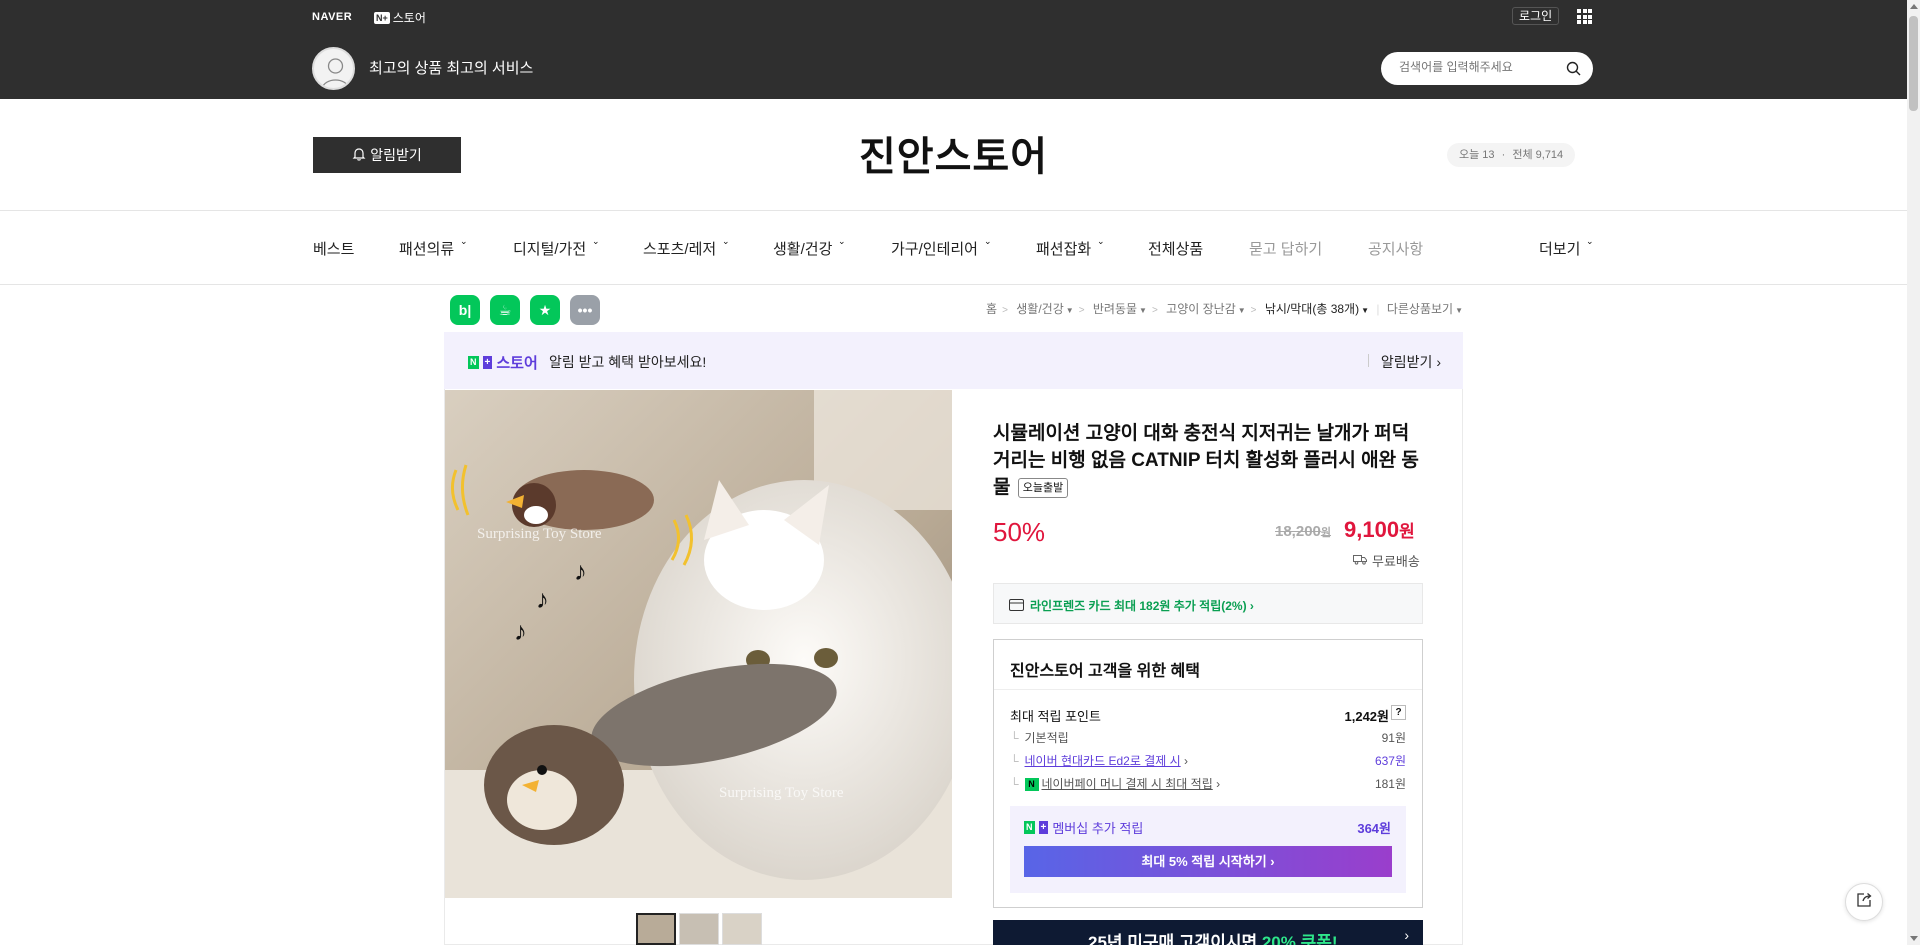  Describe the element at coordinates (1044, 309) in the screenshot. I see `breadcrumb-category-1: 생활/건강 ▼` at that location.